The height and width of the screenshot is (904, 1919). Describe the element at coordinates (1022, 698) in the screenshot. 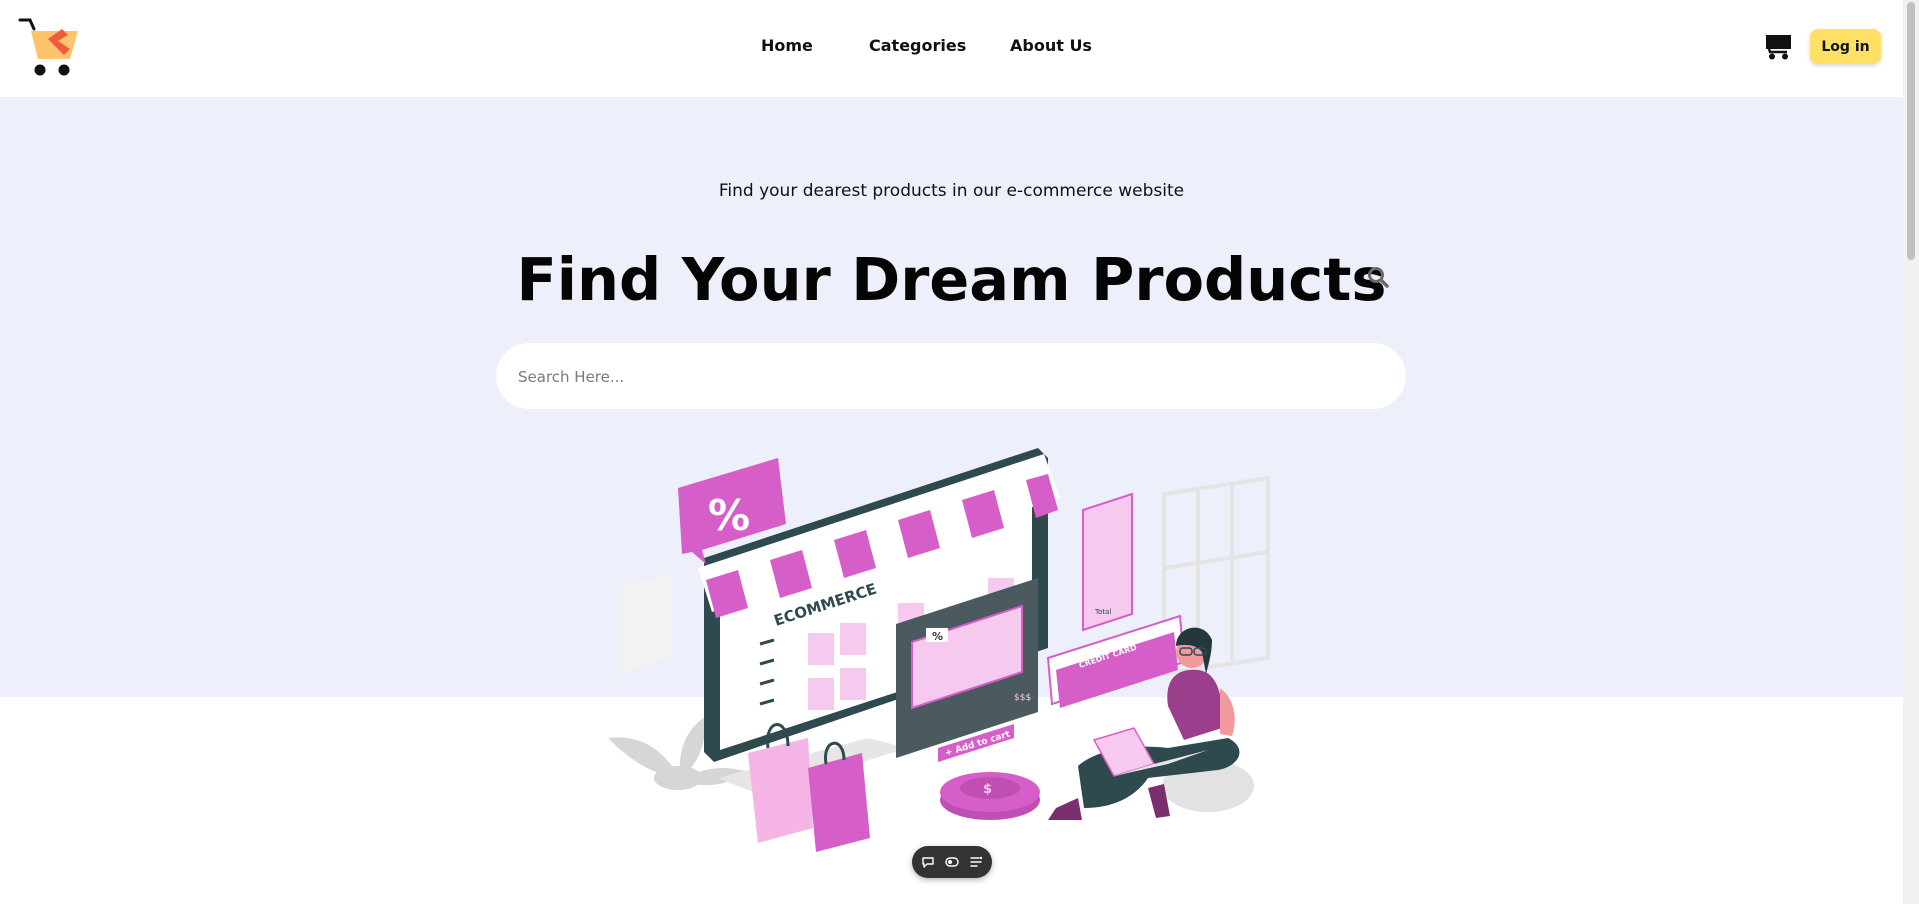

I see `illustration-price: $$$` at that location.